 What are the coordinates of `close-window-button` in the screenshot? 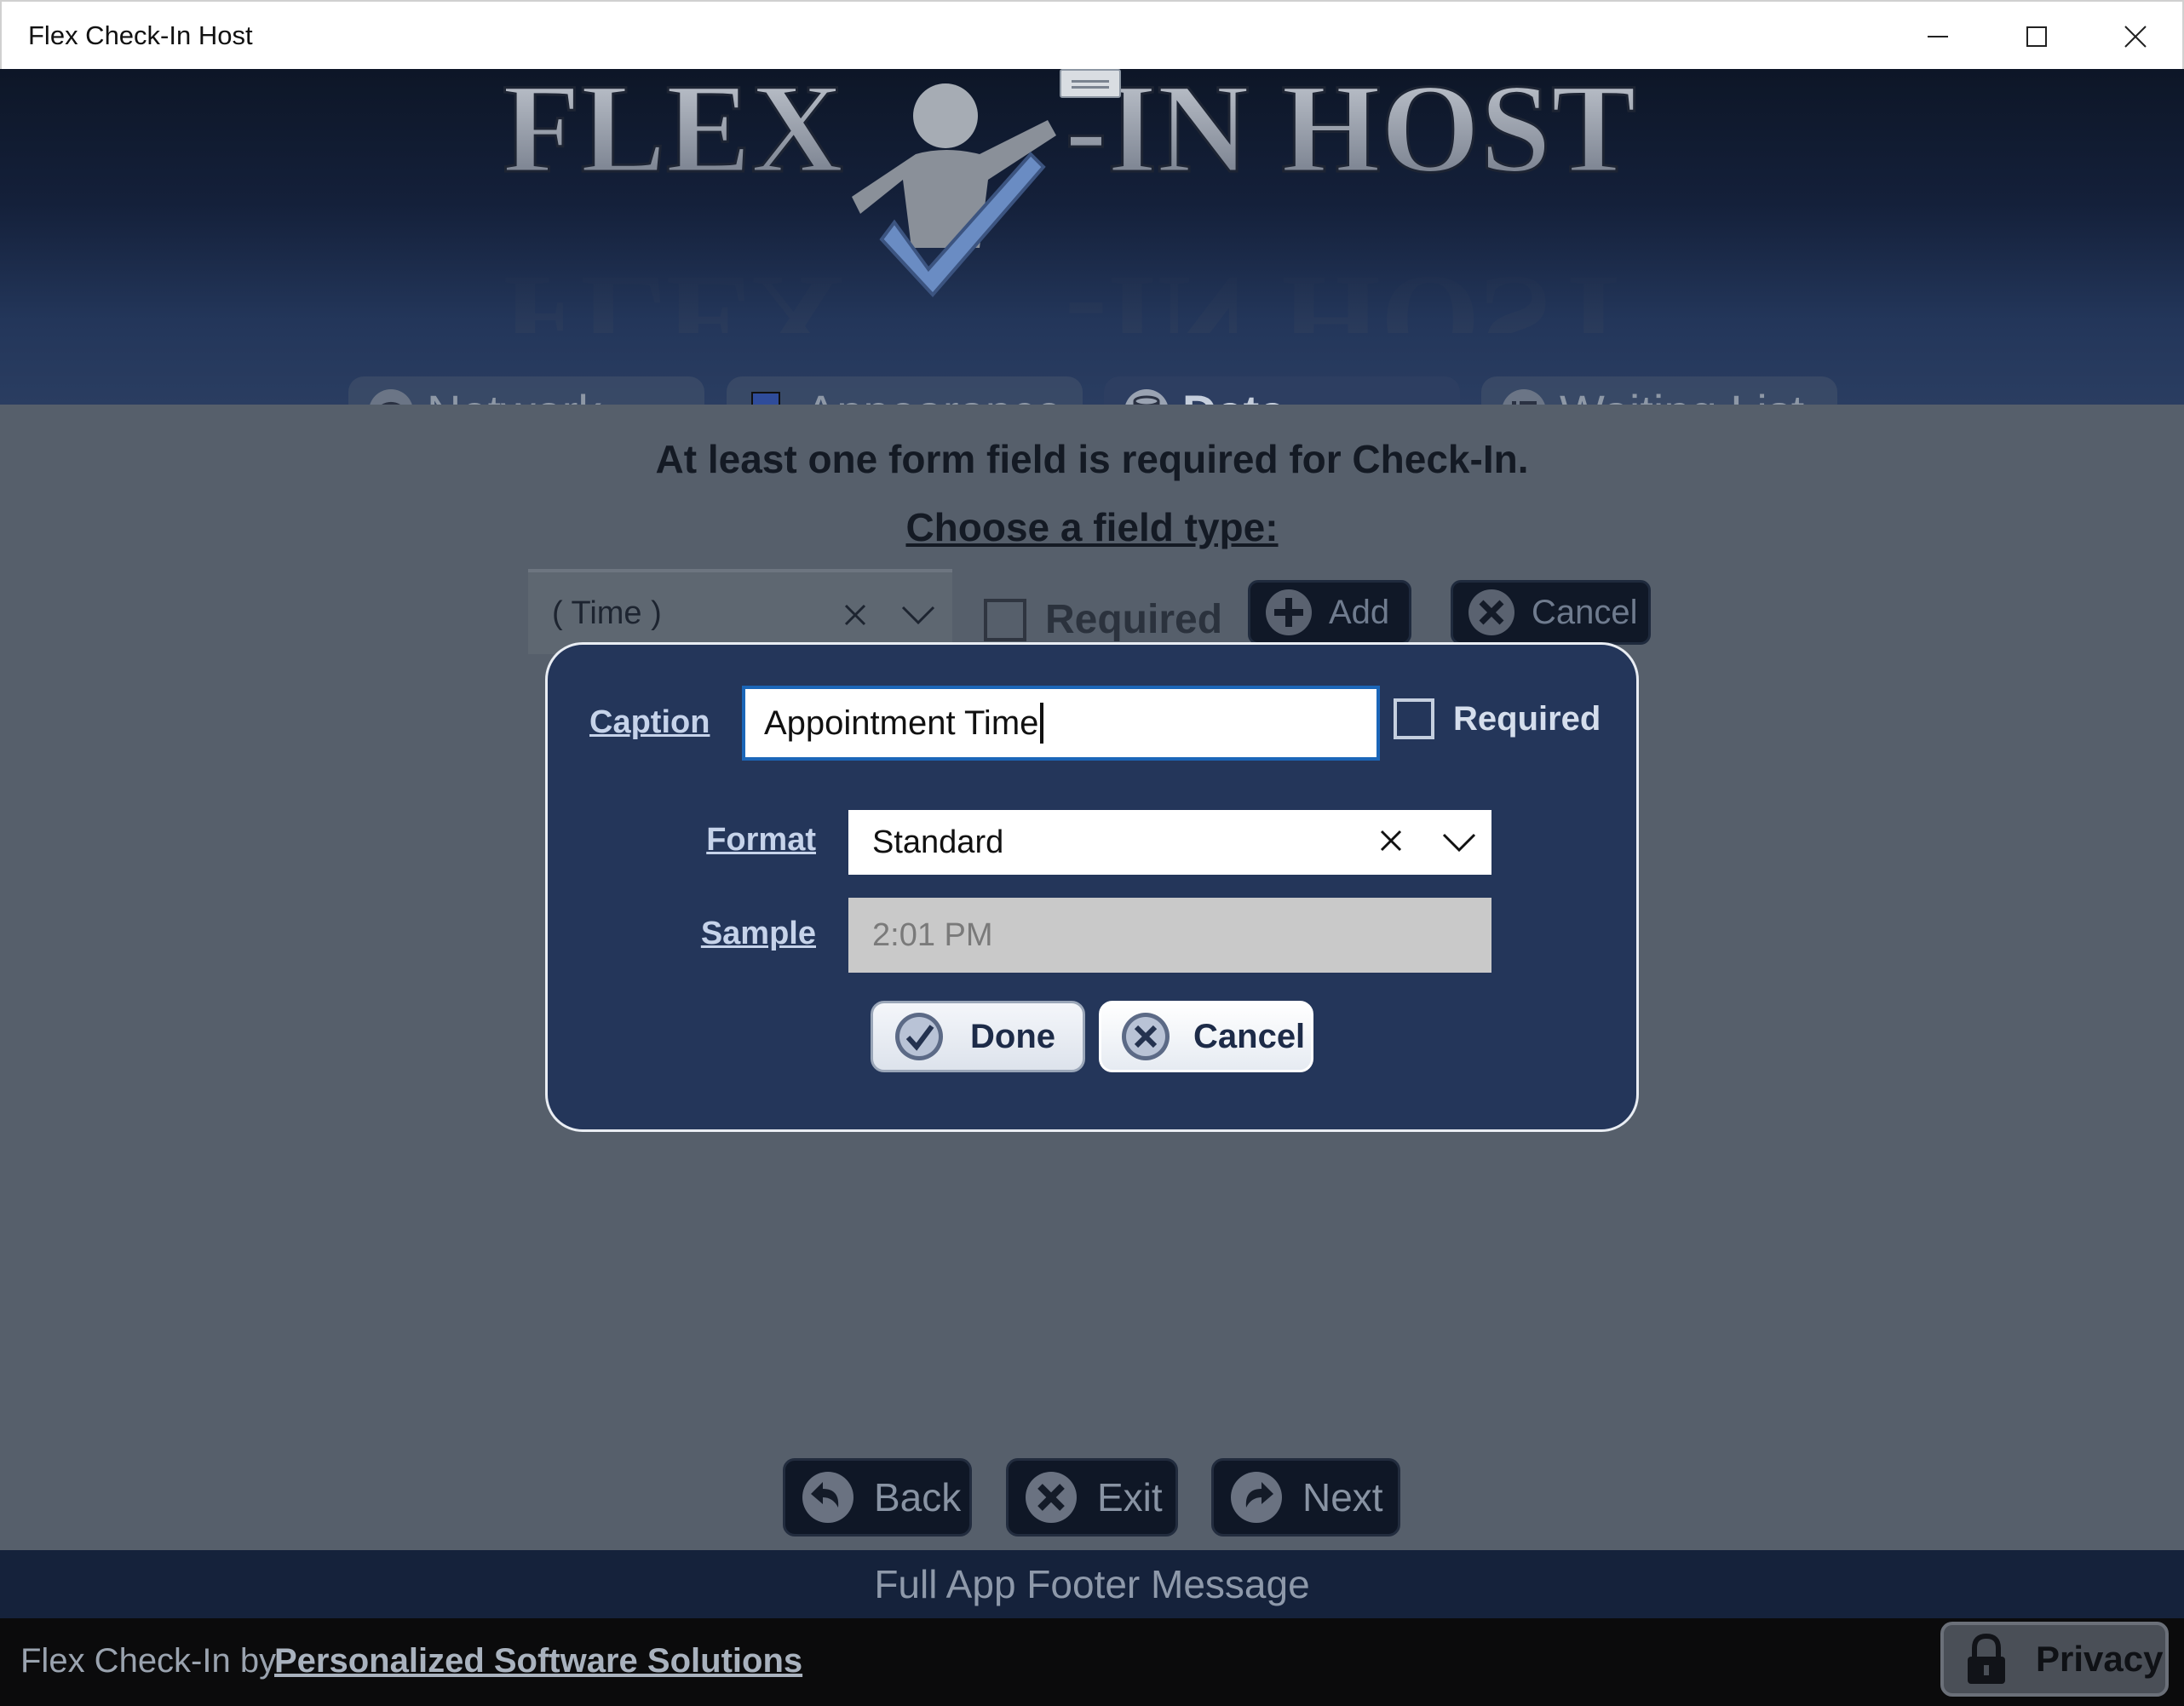 It's located at (2135, 37).